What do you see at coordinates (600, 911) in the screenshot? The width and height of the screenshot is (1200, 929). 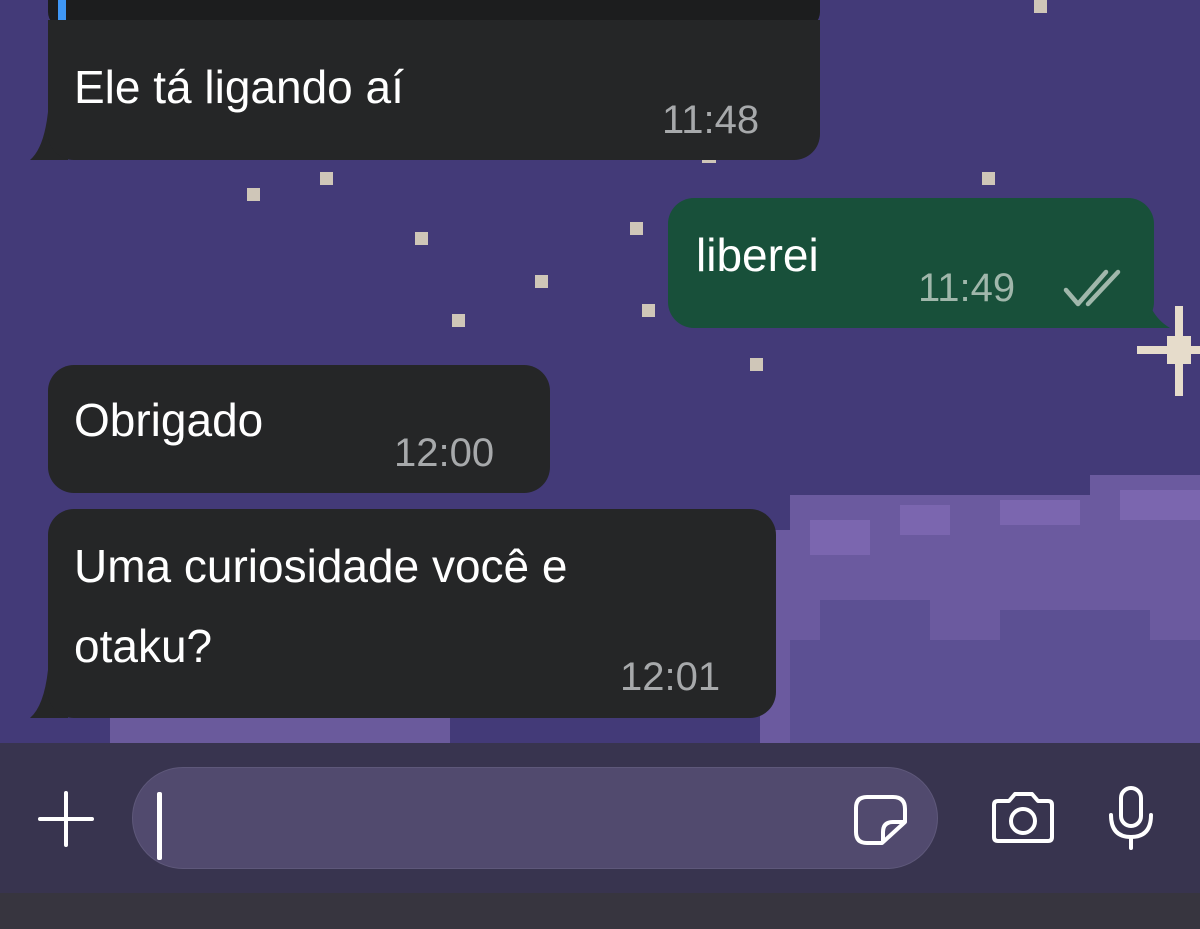 I see `bottom-bar` at bounding box center [600, 911].